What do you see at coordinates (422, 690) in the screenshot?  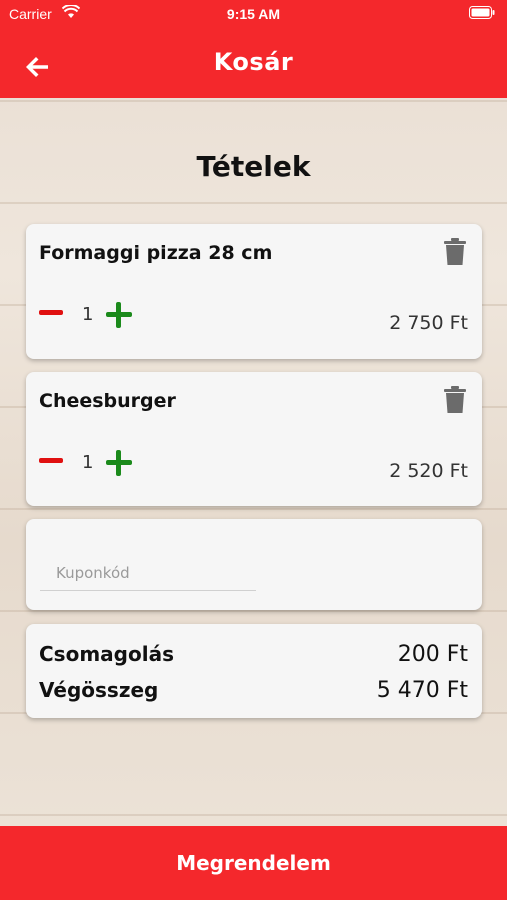 I see `total-value: 5 470 Ft` at bounding box center [422, 690].